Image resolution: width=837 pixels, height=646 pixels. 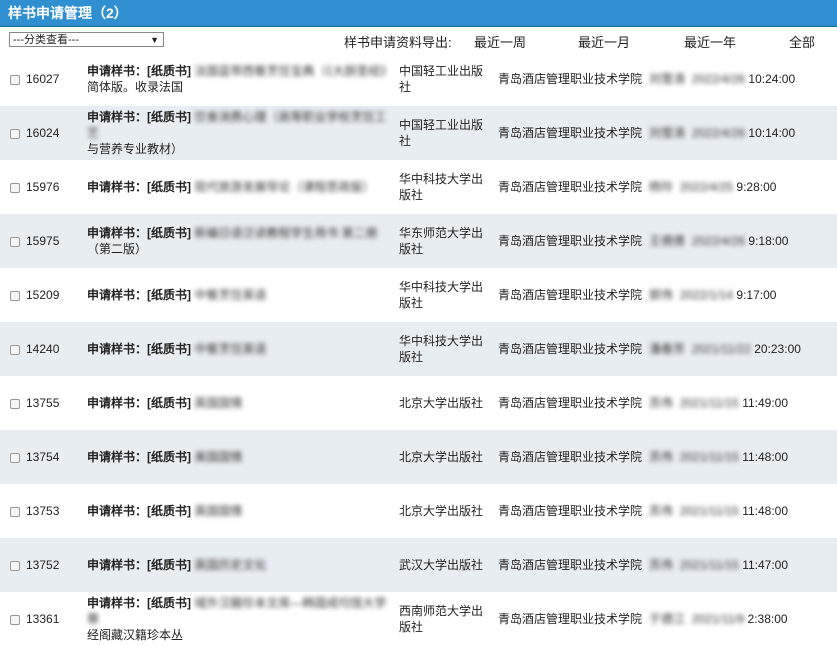 I want to click on category-filter-select: ---分类查看--- ▼, so click(x=86, y=39).